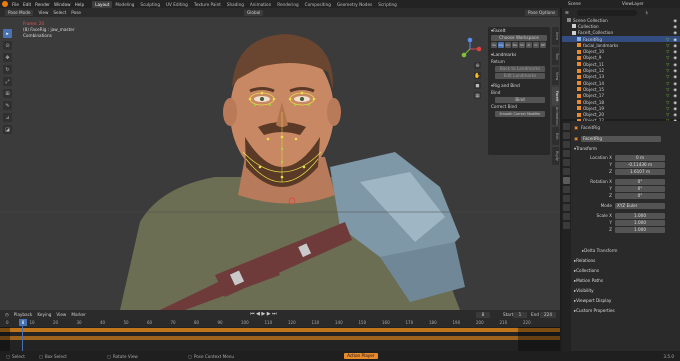 This screenshot has width=680, height=361. I want to click on tab-control: Cr, so click(536, 44).